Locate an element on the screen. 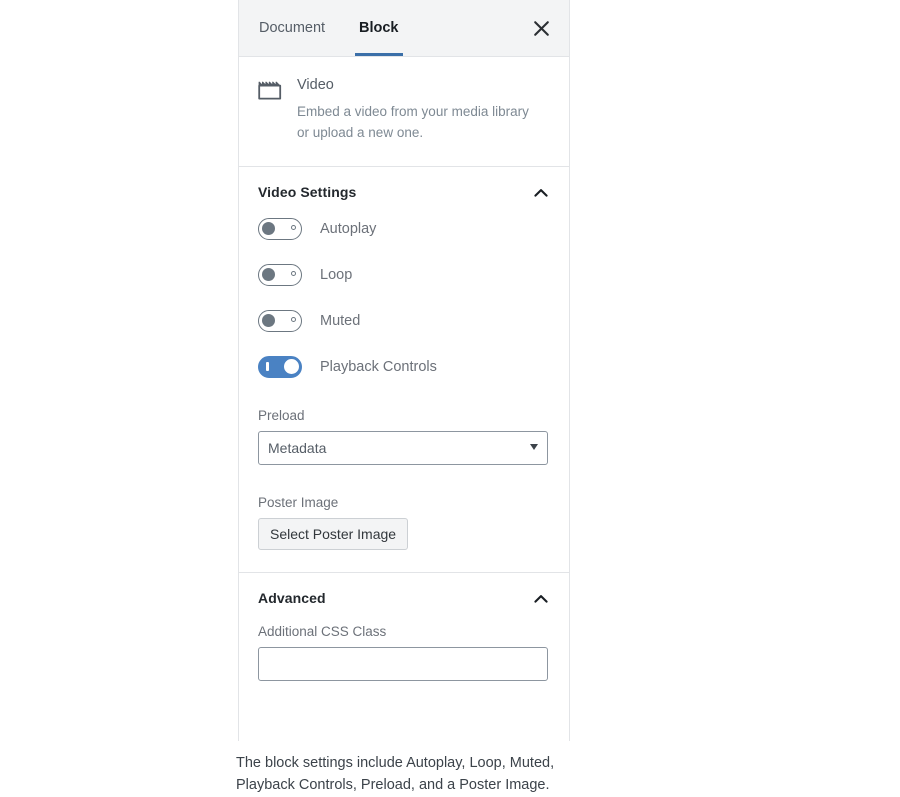 This screenshot has height=797, width=900. tab-document: Document is located at coordinates (292, 28).